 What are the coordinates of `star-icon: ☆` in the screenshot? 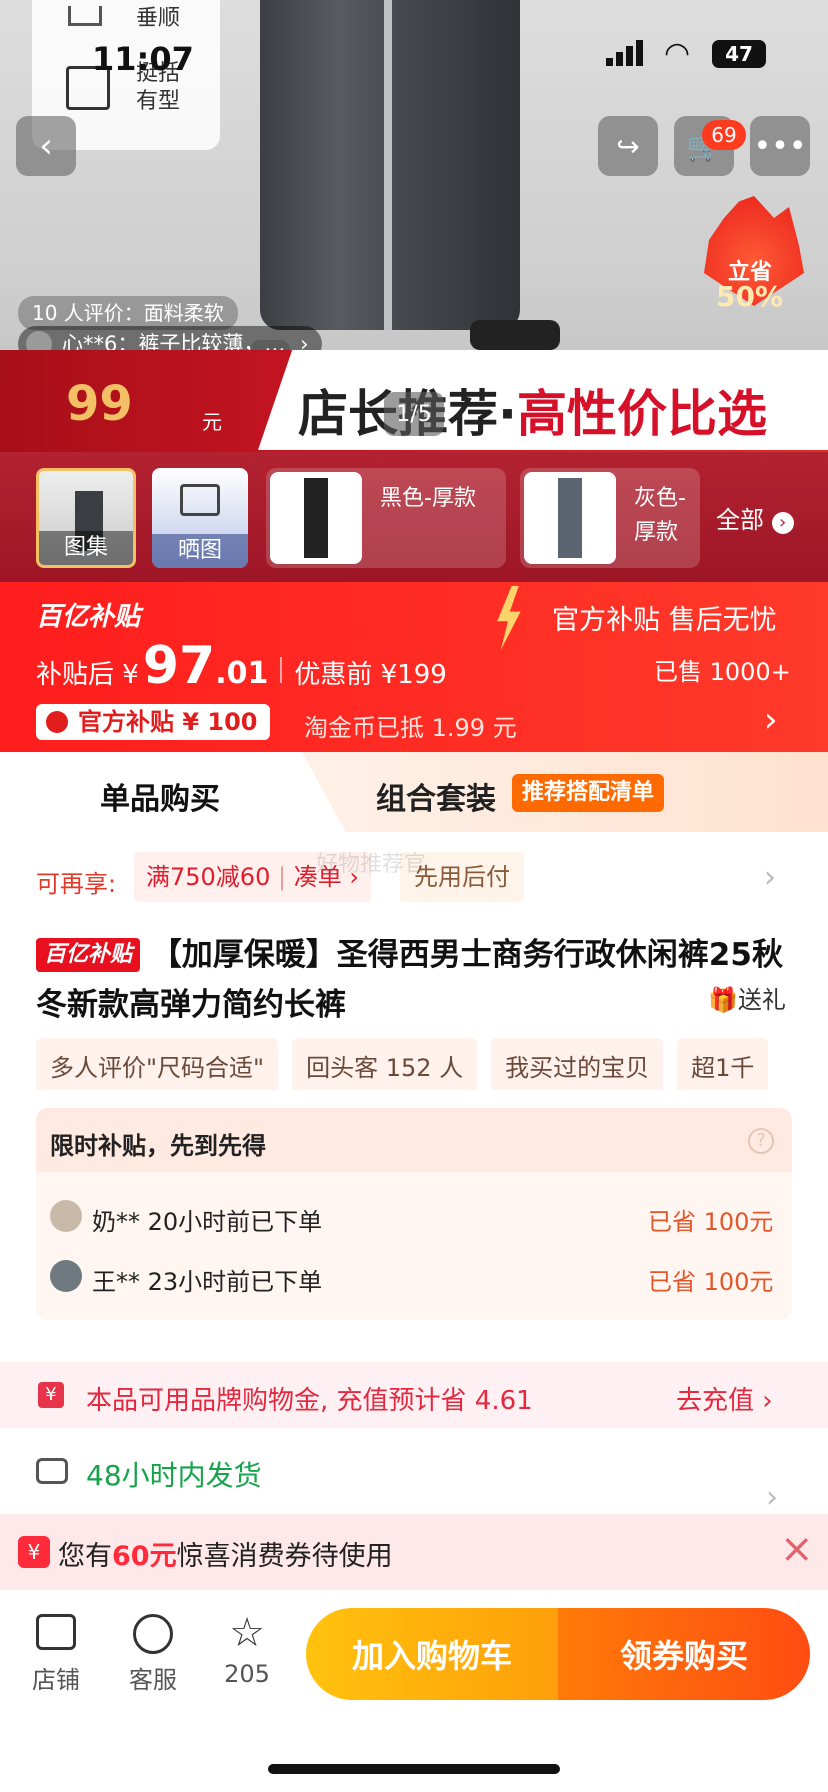 It's located at (247, 1633).